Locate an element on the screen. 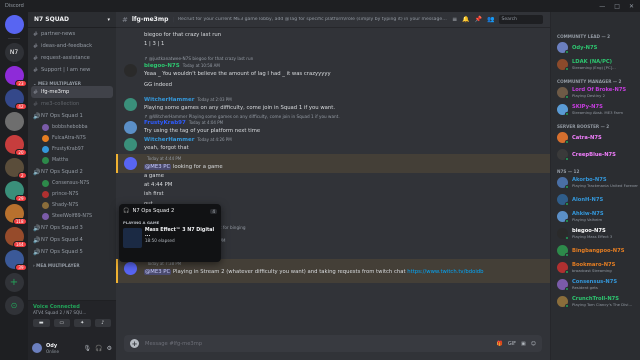 The image size is (640, 360). category-mea-multiplayer: › MEA MULTIPLAYER is located at coordinates (72, 263).